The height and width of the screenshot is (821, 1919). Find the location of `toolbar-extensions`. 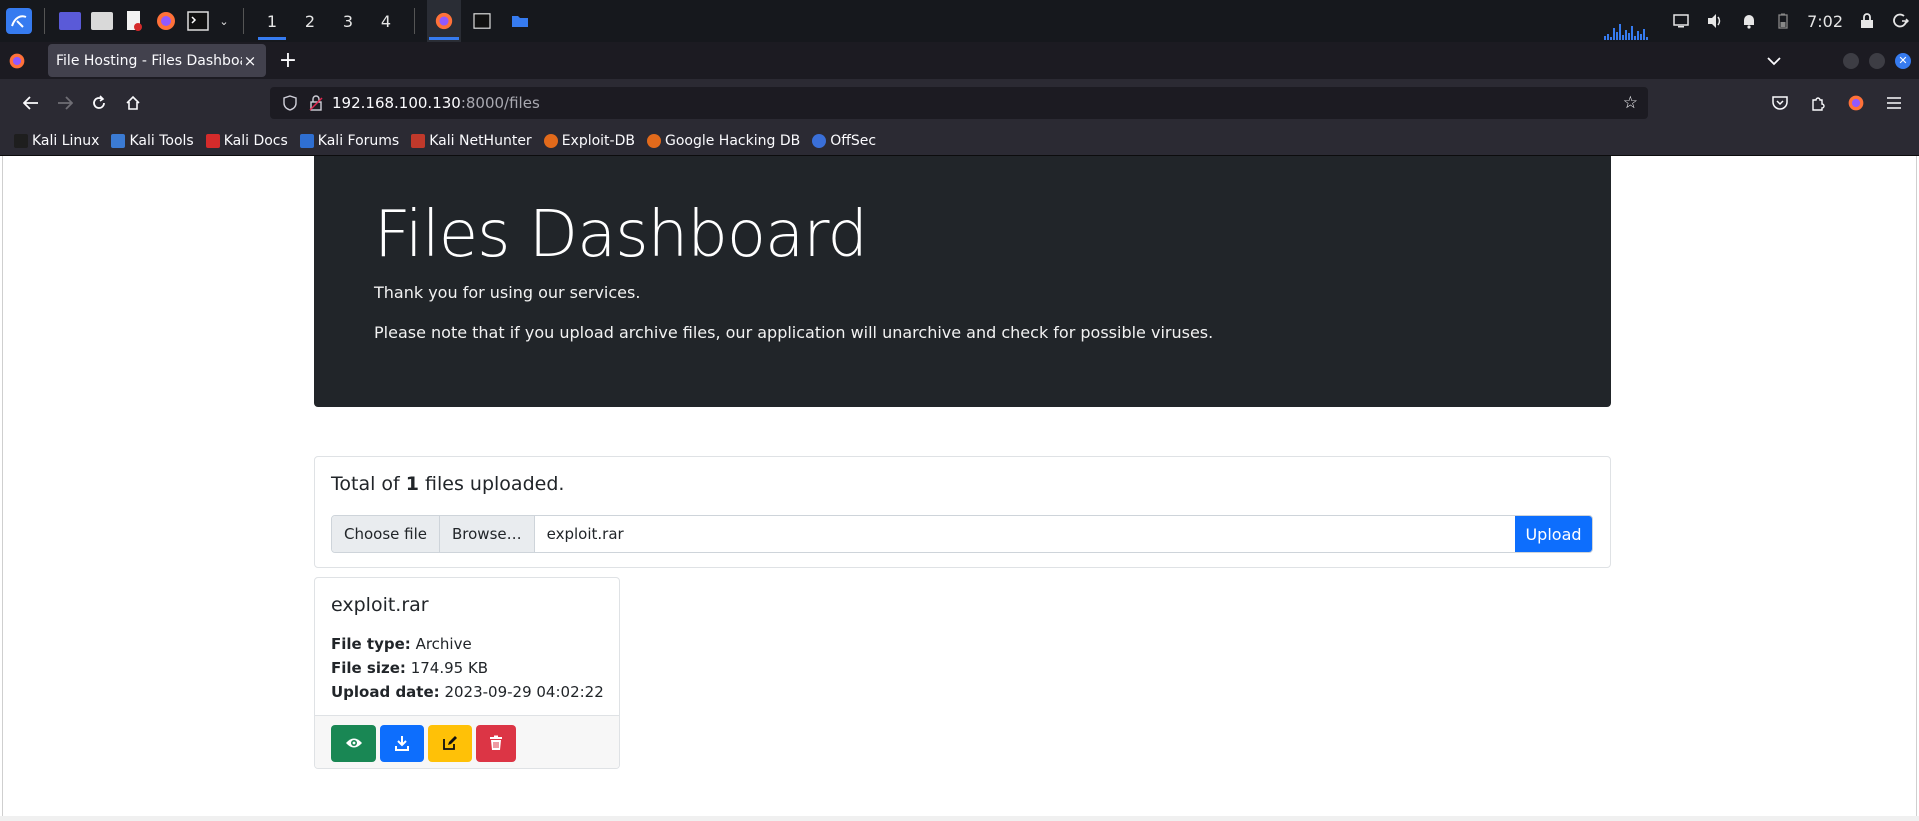

toolbar-extensions is located at coordinates (1837, 103).